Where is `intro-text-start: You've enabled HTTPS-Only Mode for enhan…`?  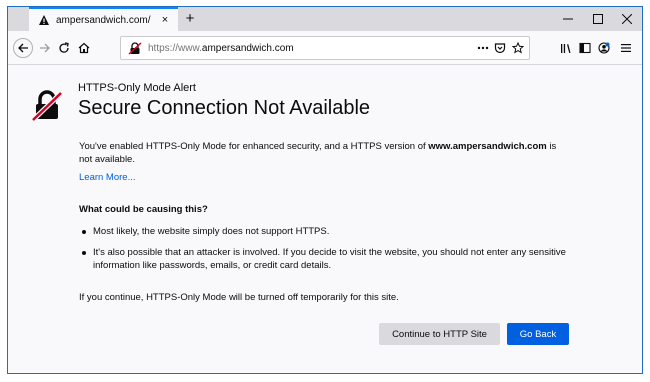
intro-text-start: You've enabled HTTPS-Only Mode for enhan… is located at coordinates (254, 146).